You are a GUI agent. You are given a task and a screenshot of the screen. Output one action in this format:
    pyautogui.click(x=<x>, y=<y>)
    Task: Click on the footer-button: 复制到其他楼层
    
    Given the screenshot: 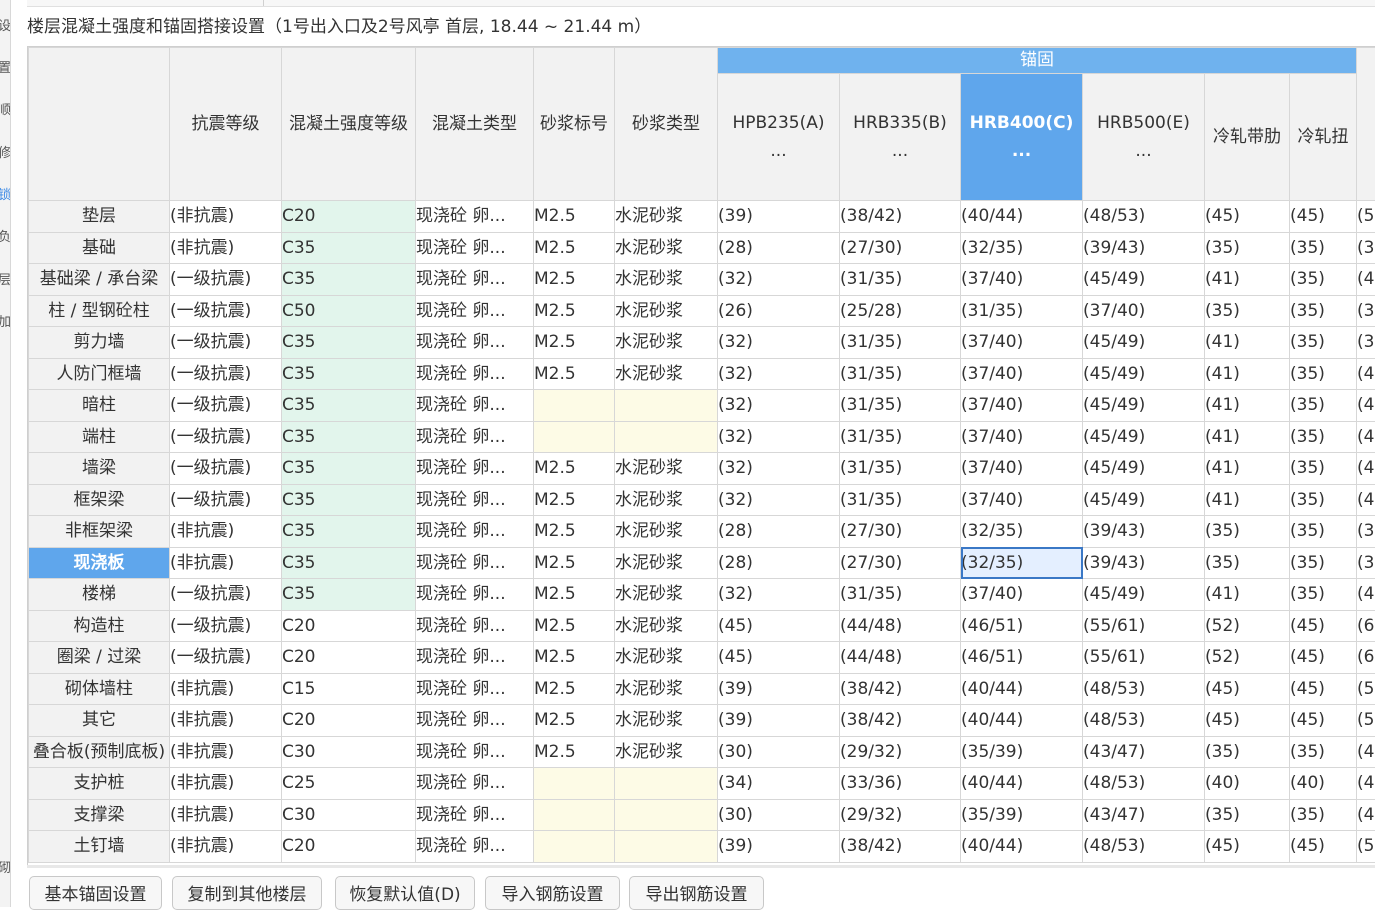 What is the action you would take?
    pyautogui.click(x=247, y=893)
    